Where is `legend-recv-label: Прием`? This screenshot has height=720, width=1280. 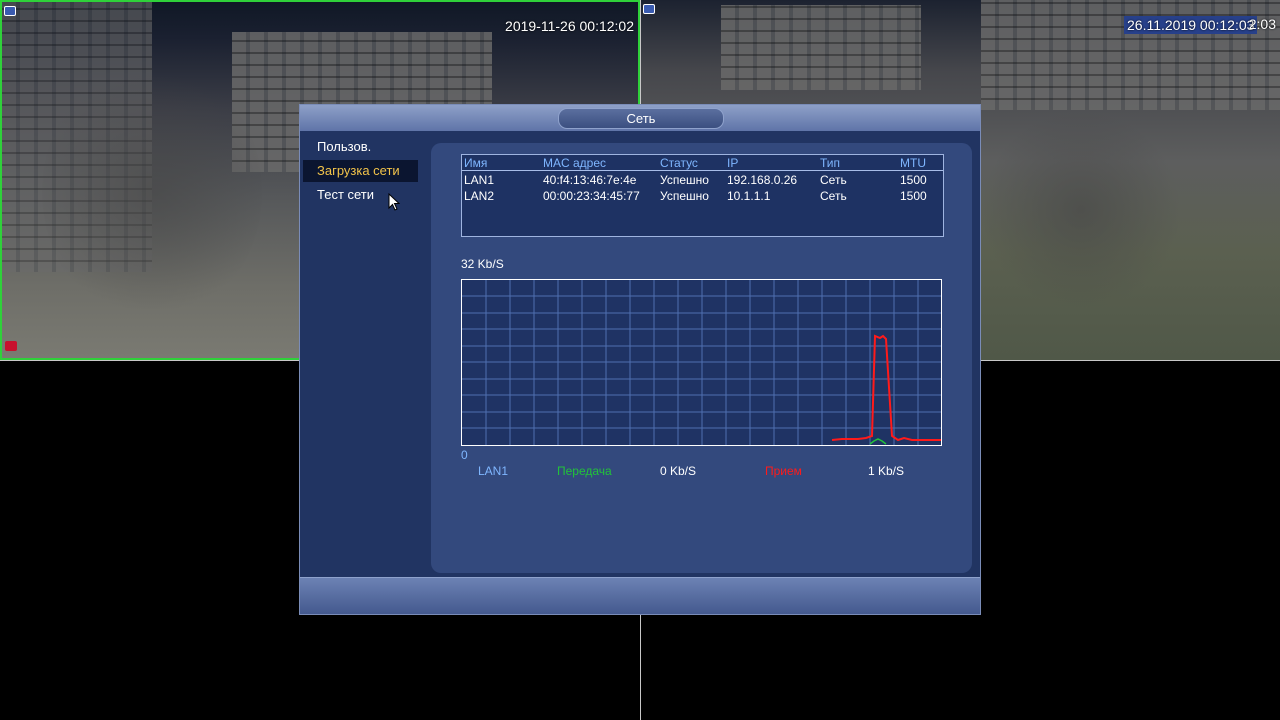
legend-recv-label: Прием is located at coordinates (783, 471).